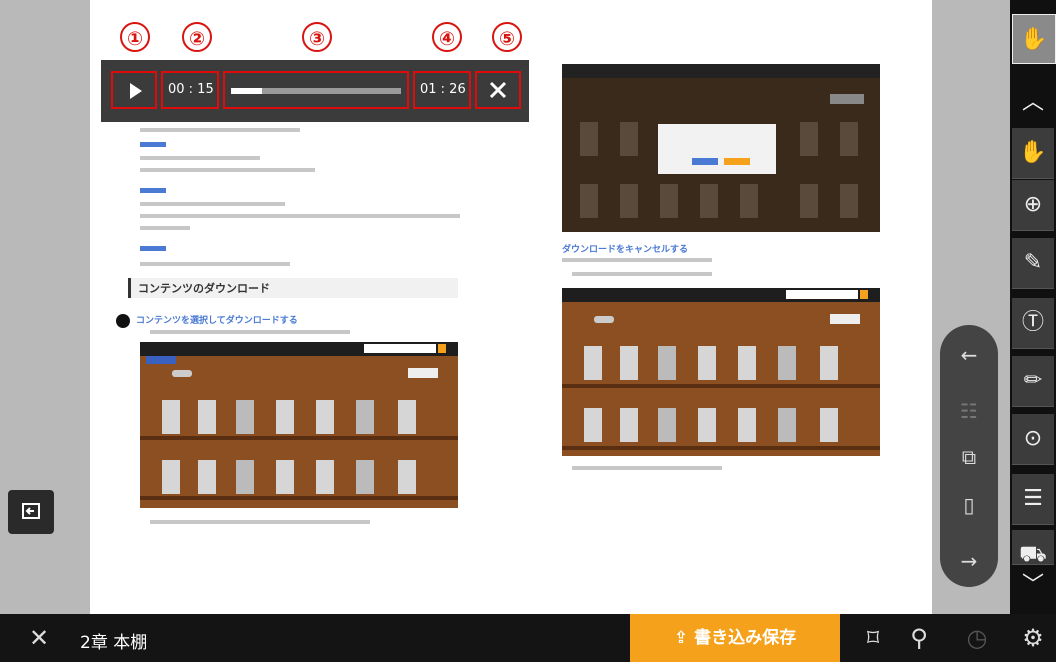 This screenshot has width=1056, height=662. I want to click on settings-button: ⚙, so click(1033, 638).